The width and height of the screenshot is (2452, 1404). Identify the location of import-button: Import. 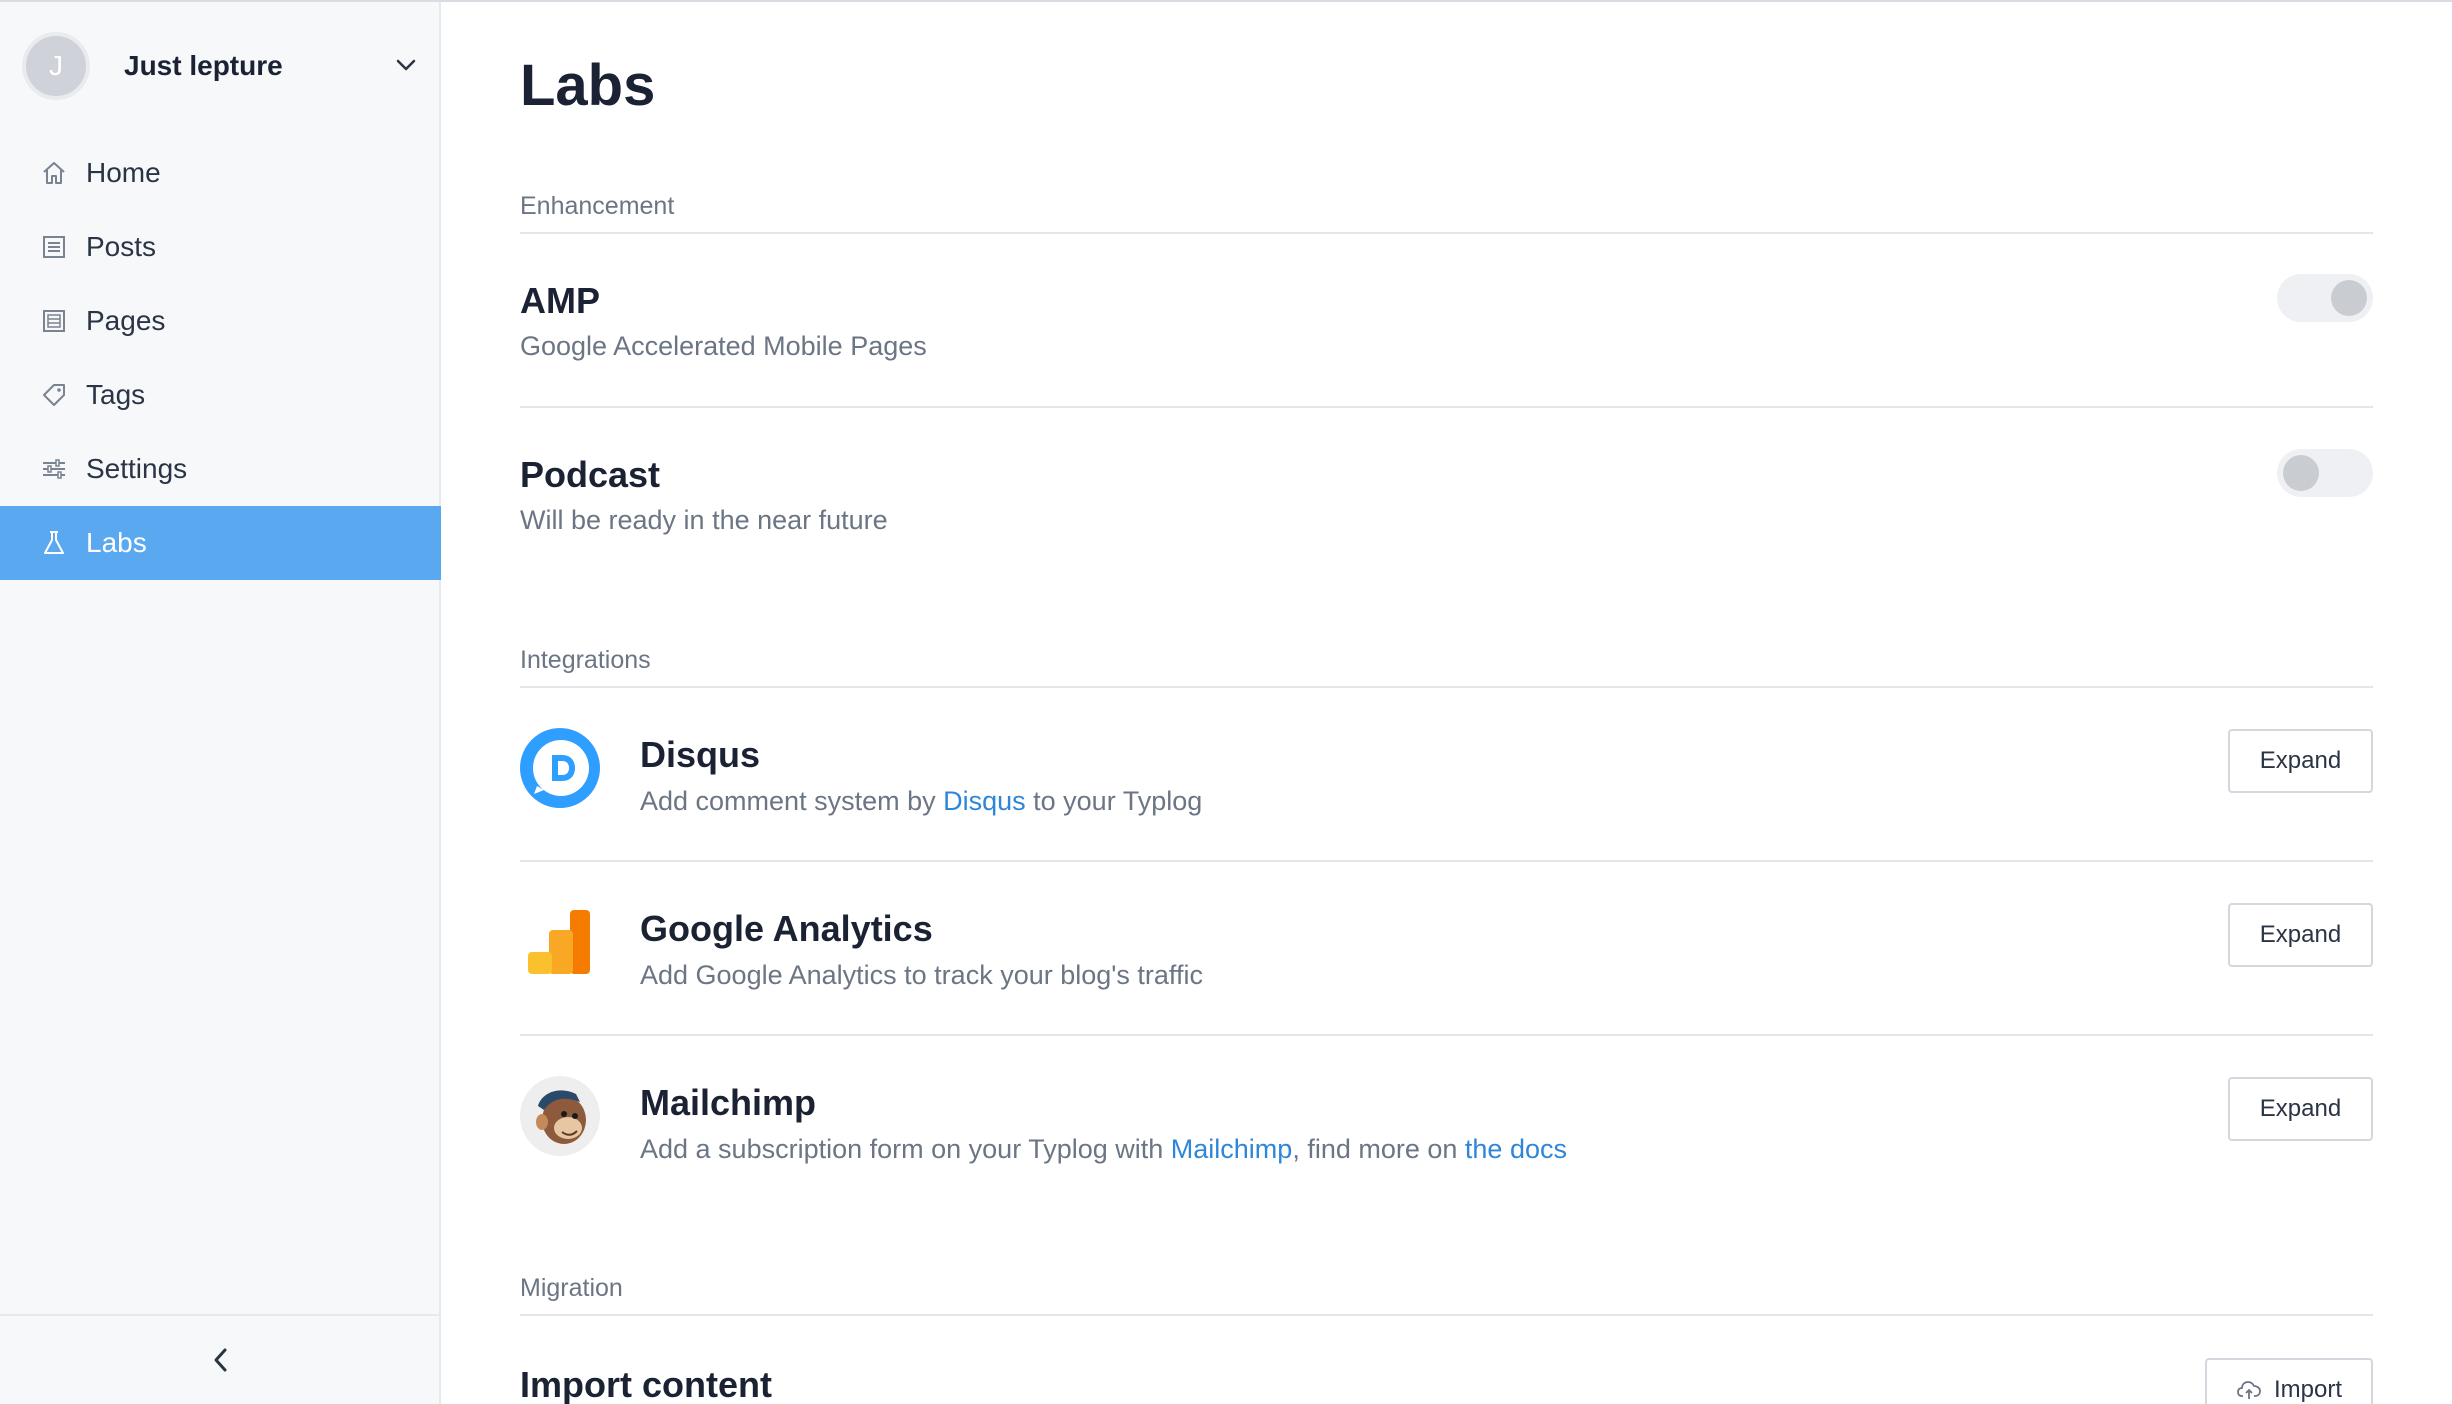
(2289, 1381).